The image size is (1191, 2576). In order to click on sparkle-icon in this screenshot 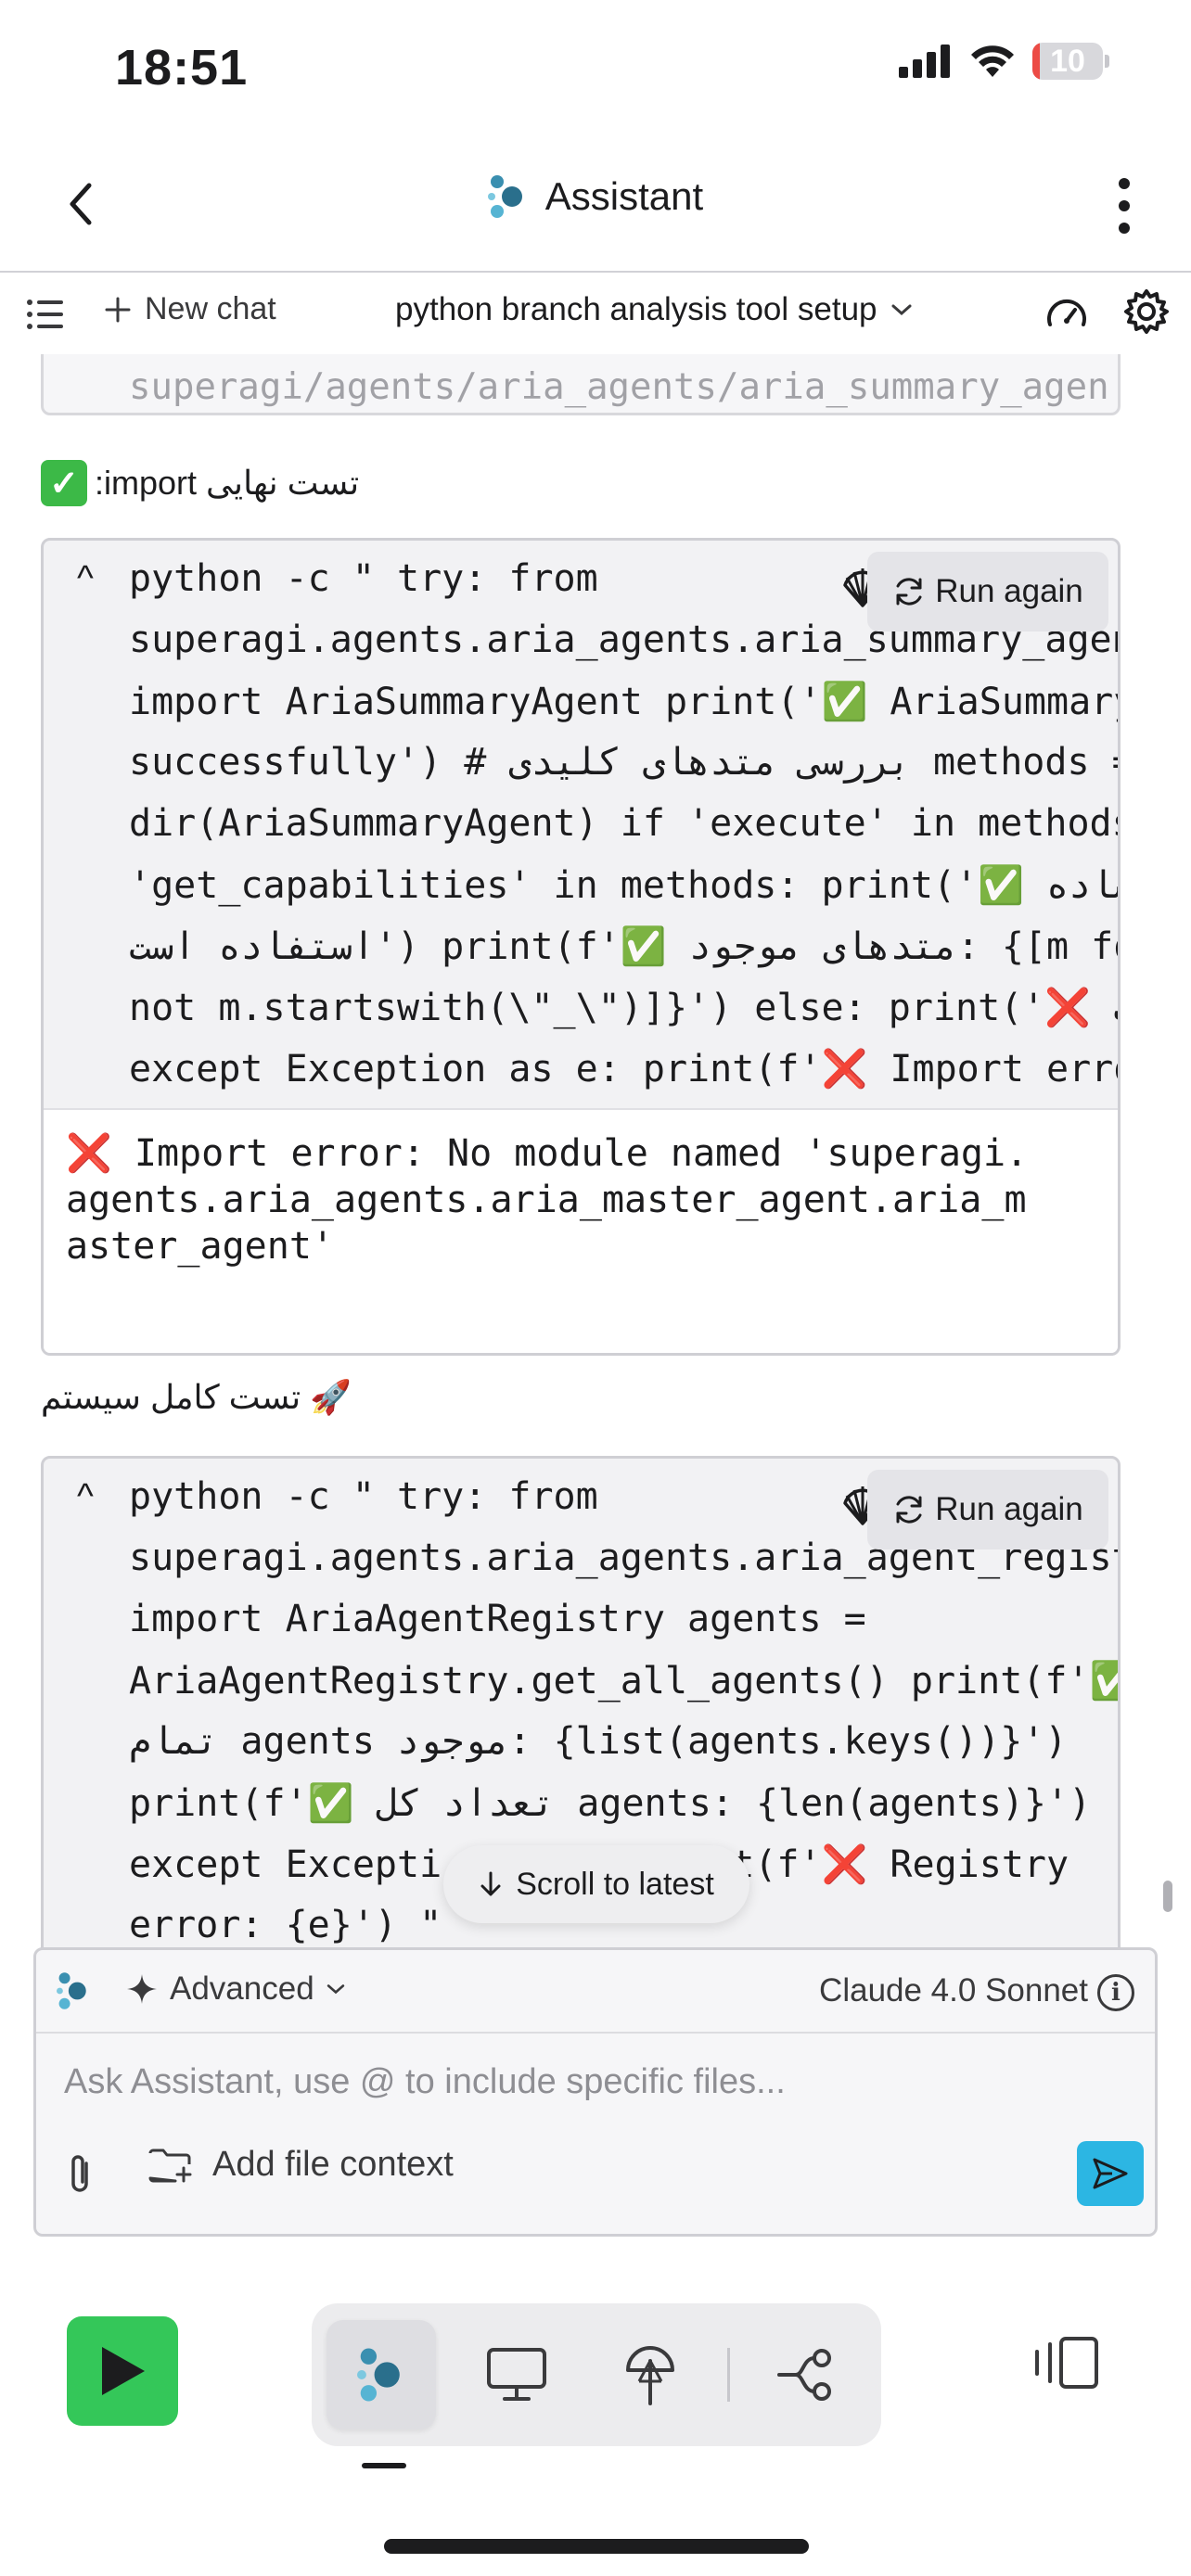, I will do `click(142, 1989)`.